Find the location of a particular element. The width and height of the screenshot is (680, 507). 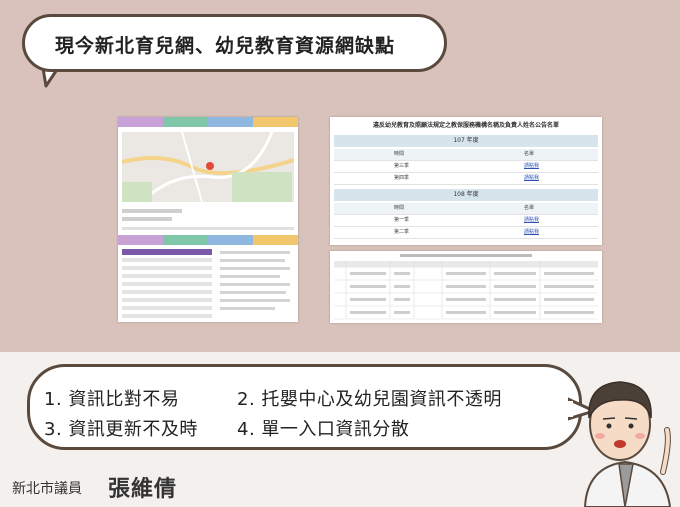

year-band-108: 108 年度 is located at coordinates (466, 195).